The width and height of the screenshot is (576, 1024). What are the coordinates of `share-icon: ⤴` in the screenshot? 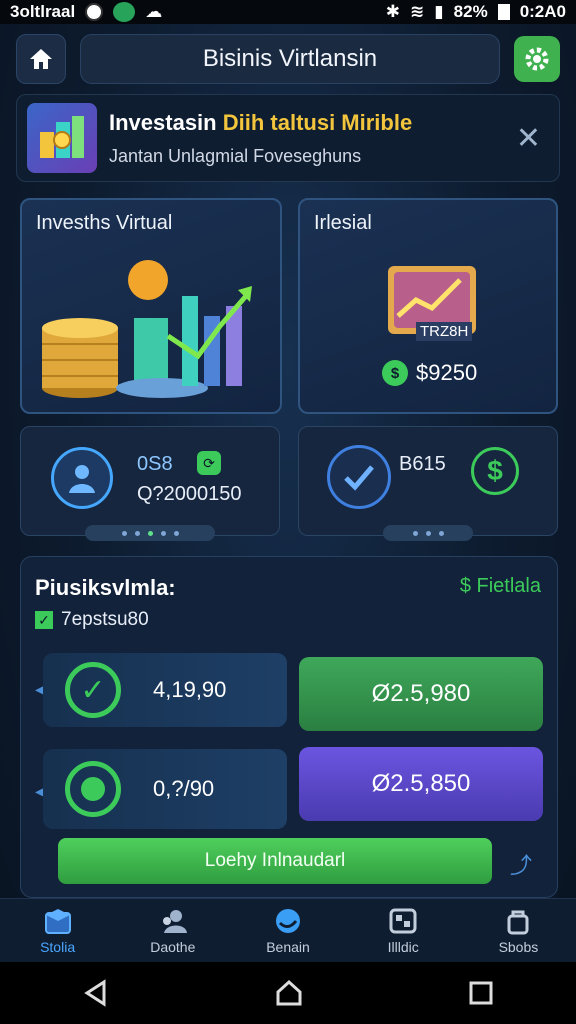 It's located at (521, 864).